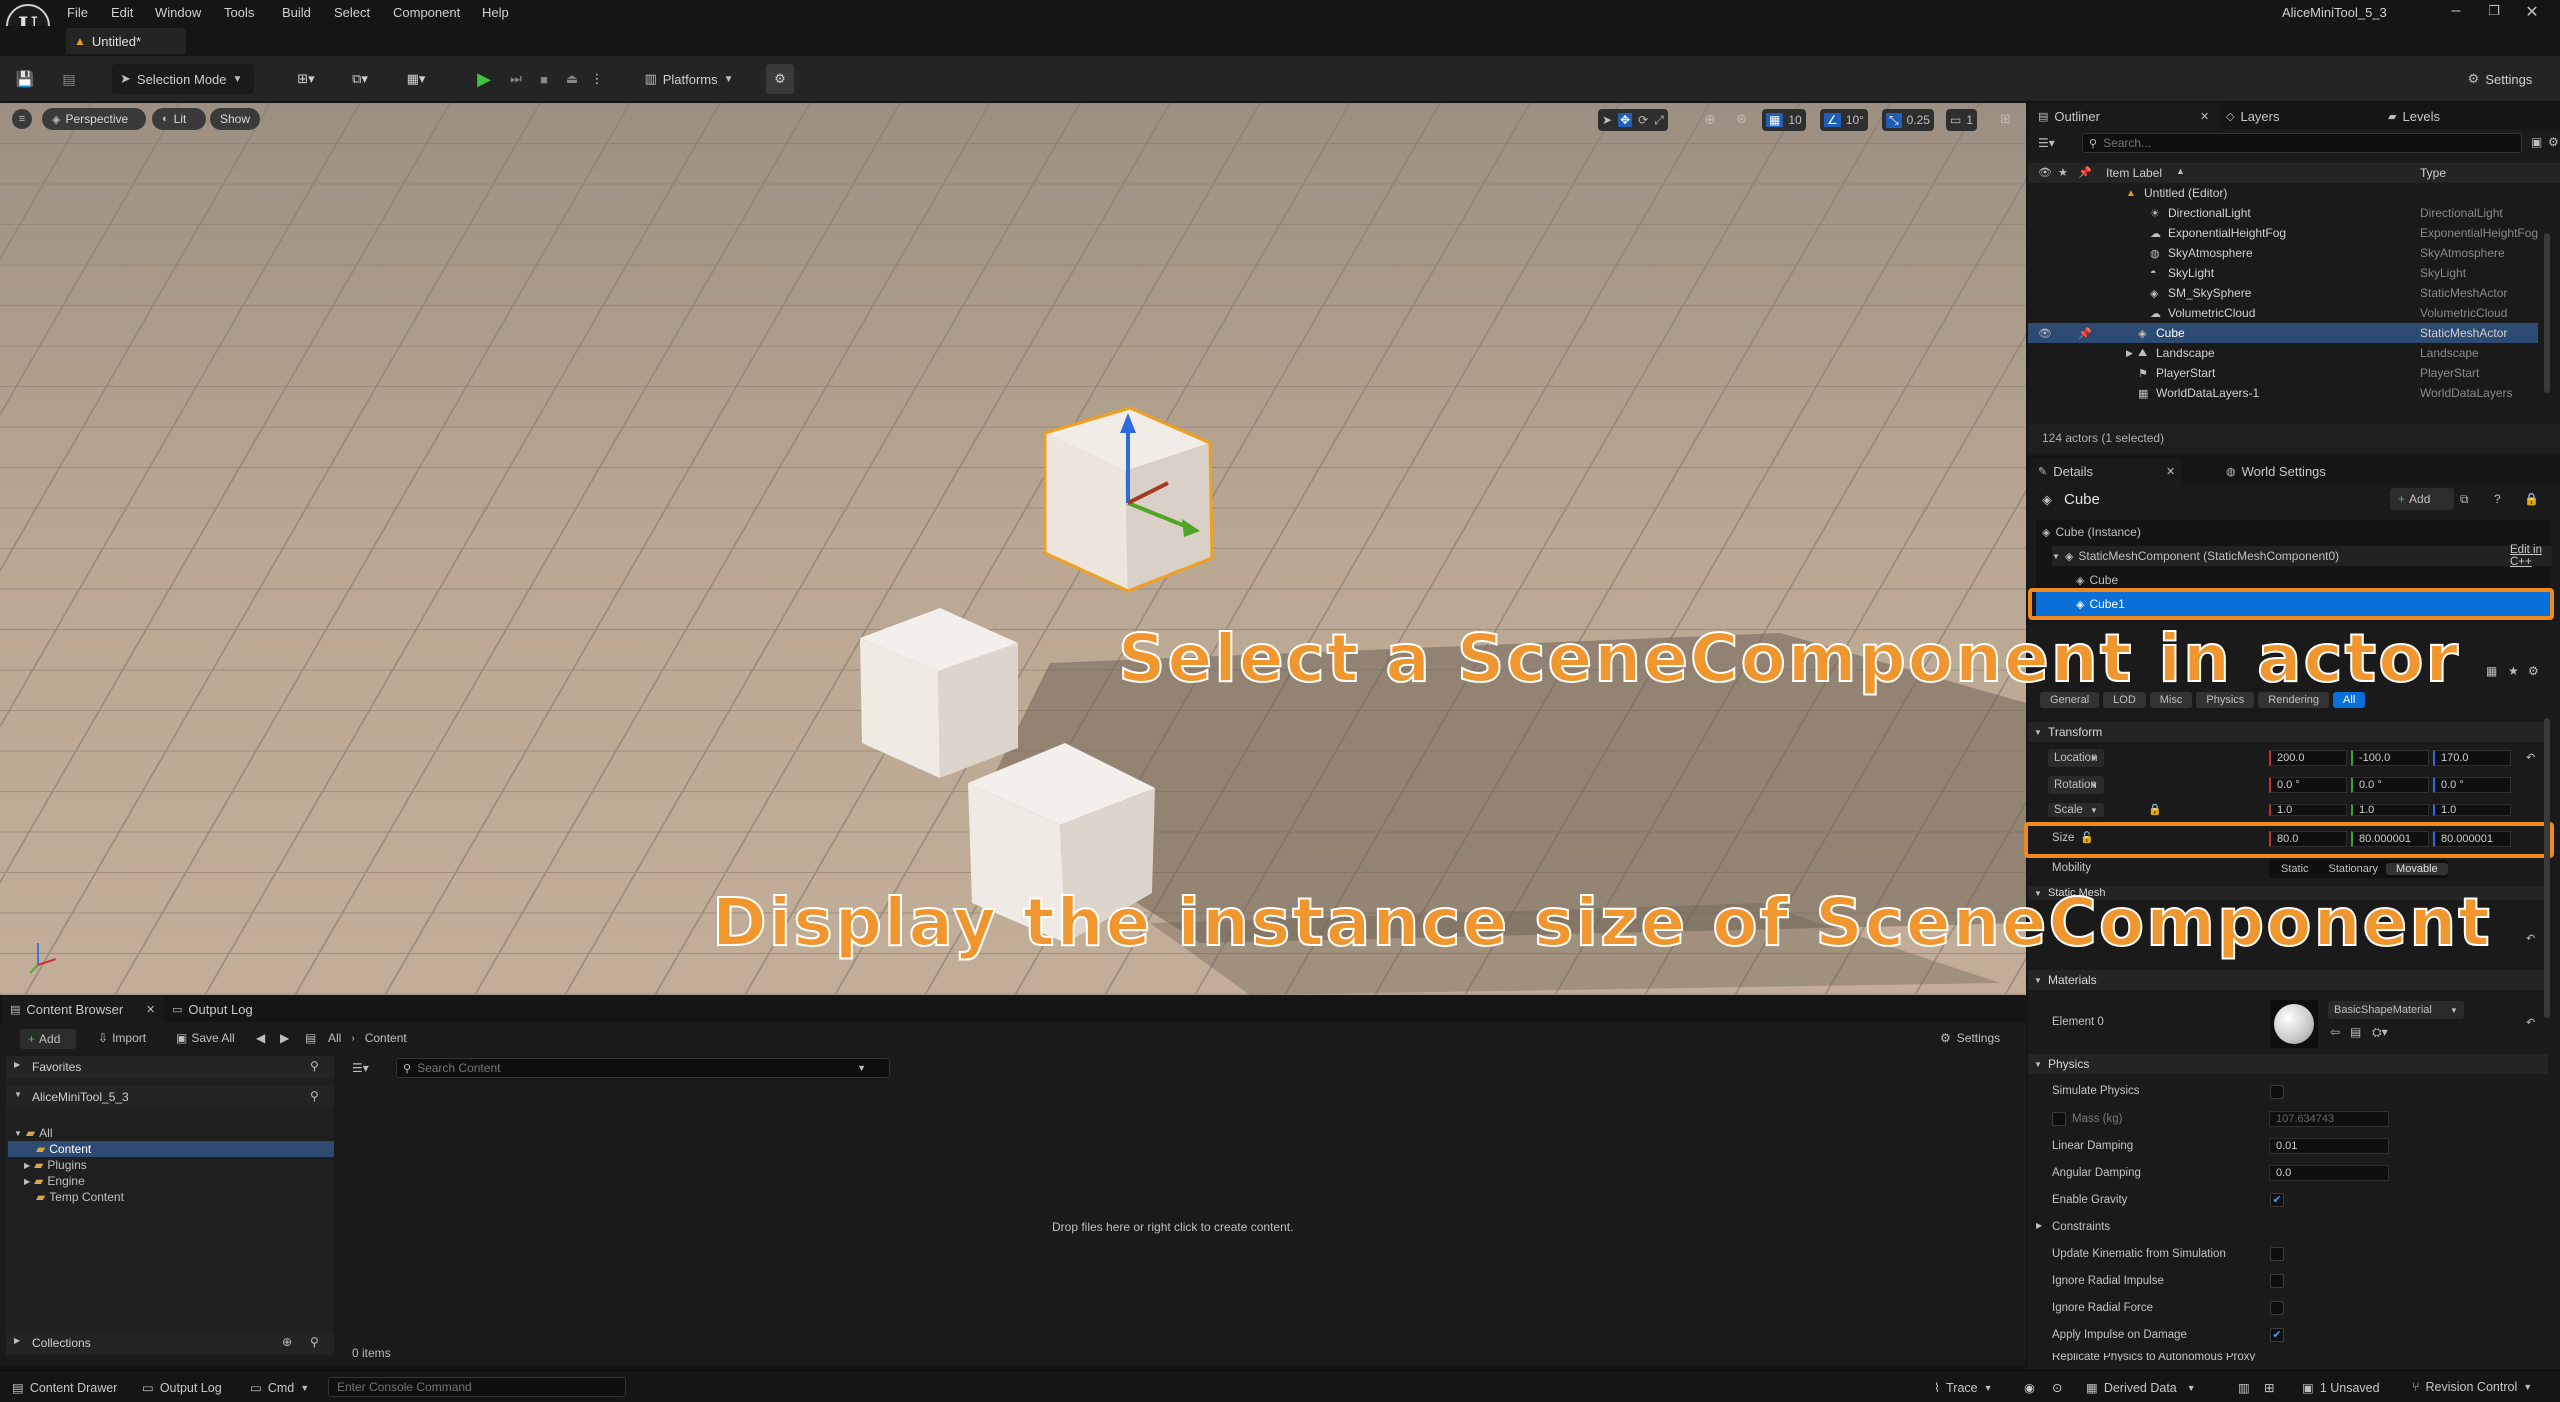  Describe the element at coordinates (2396, 1010) in the screenshot. I see `material-dropdown: BasicShapeMaterial ▼` at that location.